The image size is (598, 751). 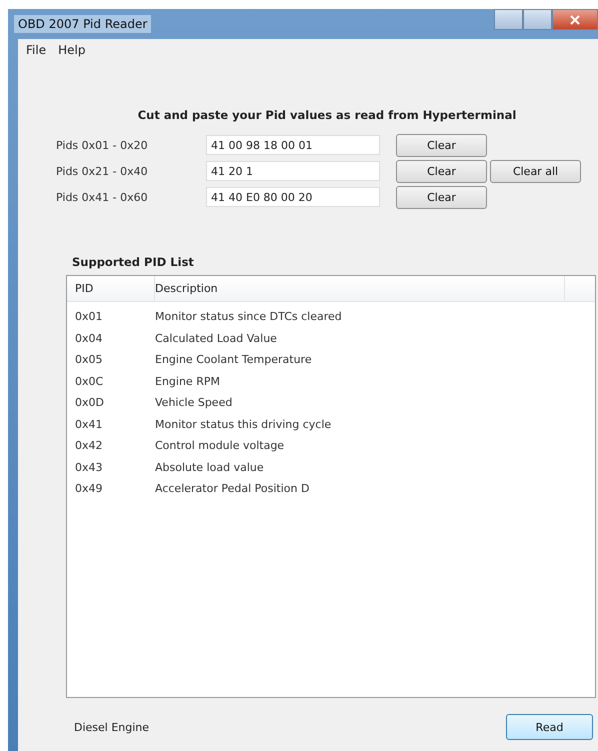 What do you see at coordinates (248, 317) in the screenshot?
I see `list-cell: Monitor status since DTCs cleared` at bounding box center [248, 317].